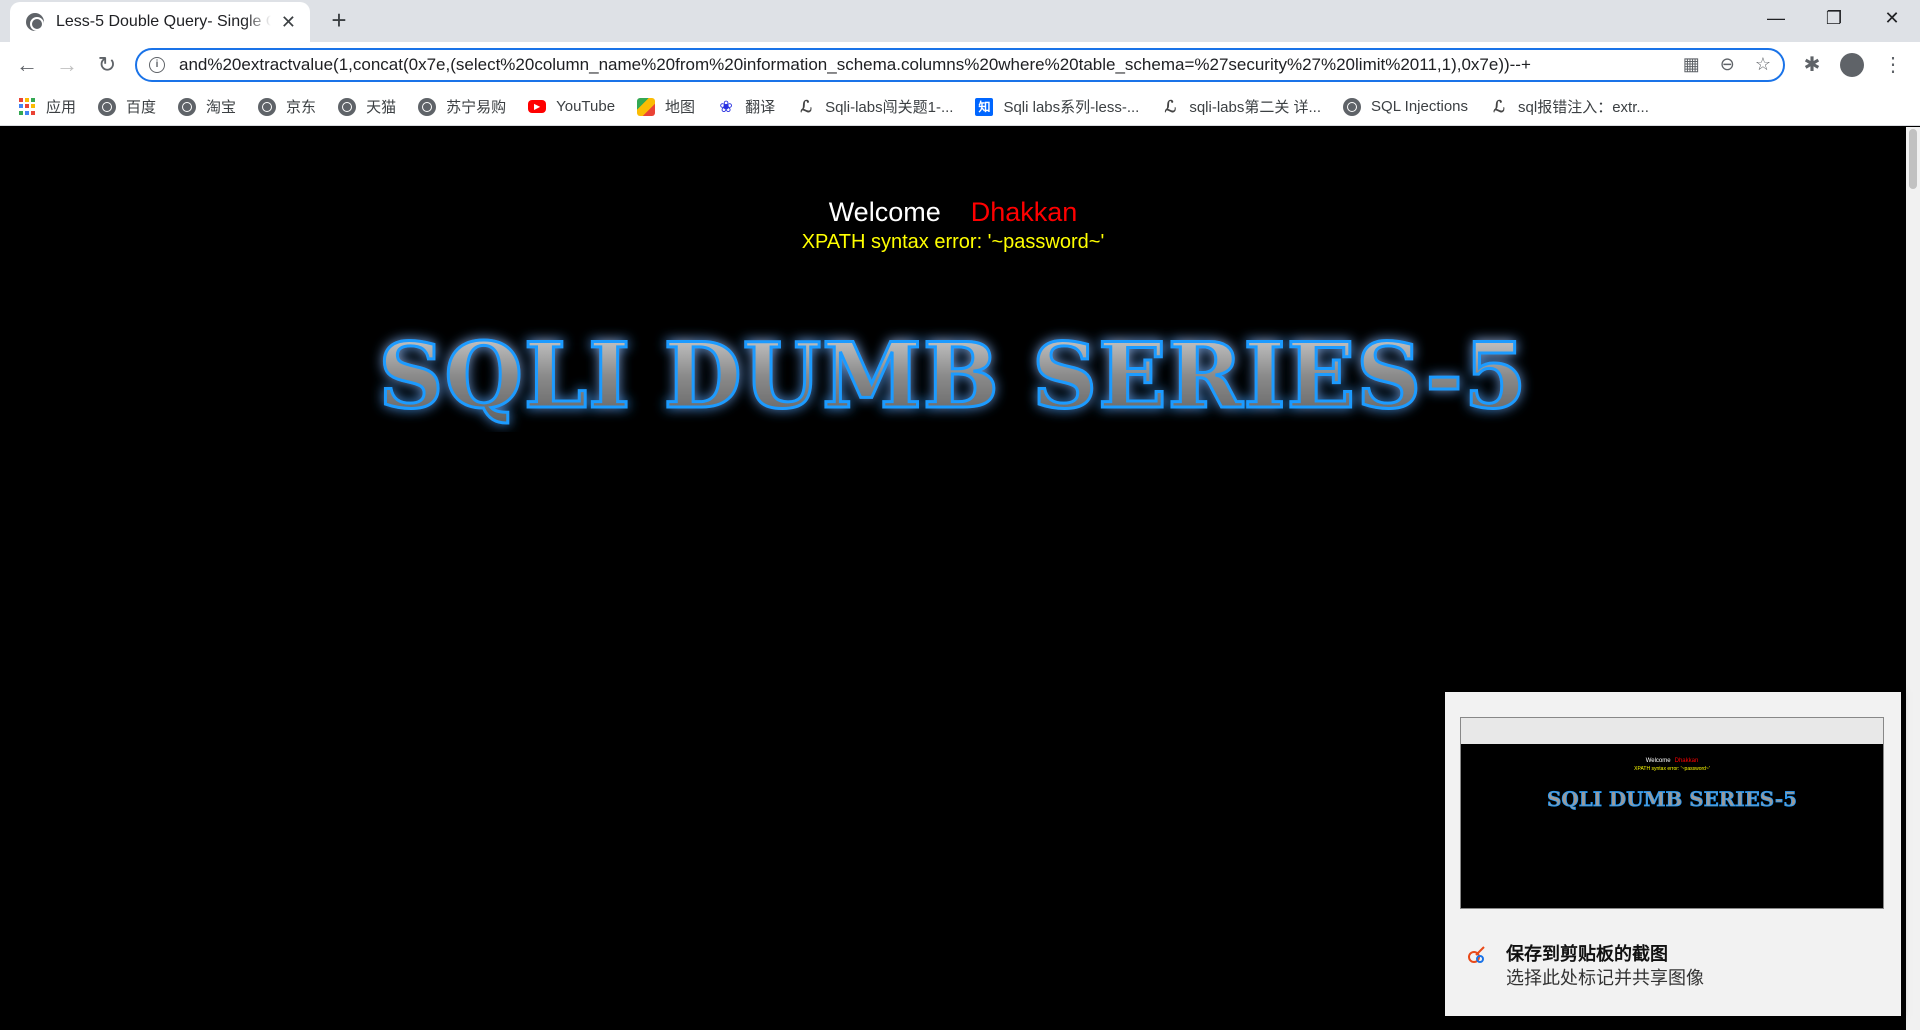 This screenshot has height=1030, width=1920. What do you see at coordinates (27, 65) in the screenshot?
I see `back-button: ←` at bounding box center [27, 65].